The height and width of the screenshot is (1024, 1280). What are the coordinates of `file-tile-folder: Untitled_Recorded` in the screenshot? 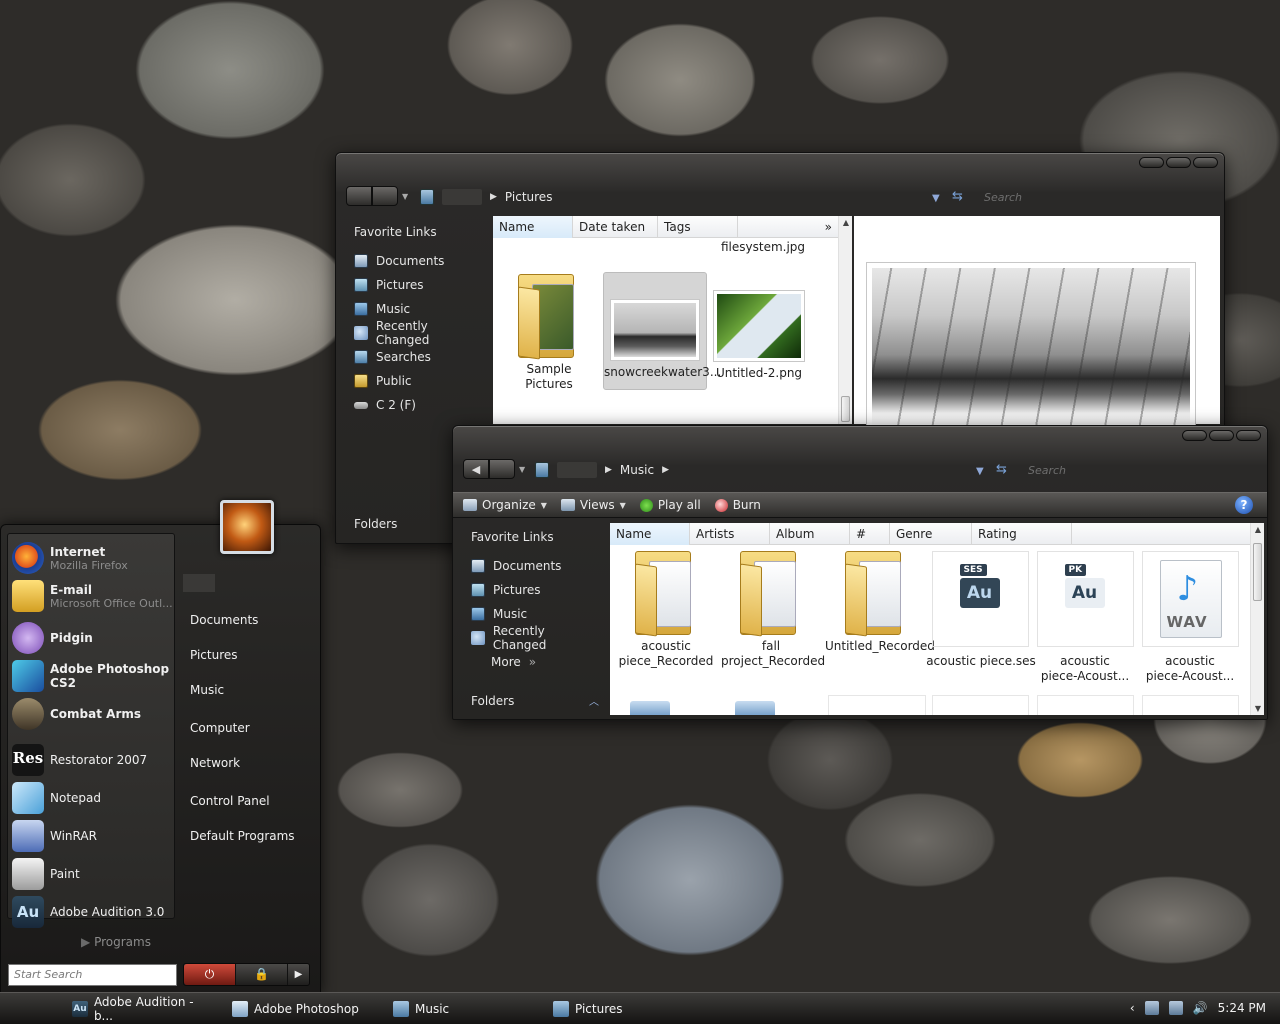 It's located at (880, 602).